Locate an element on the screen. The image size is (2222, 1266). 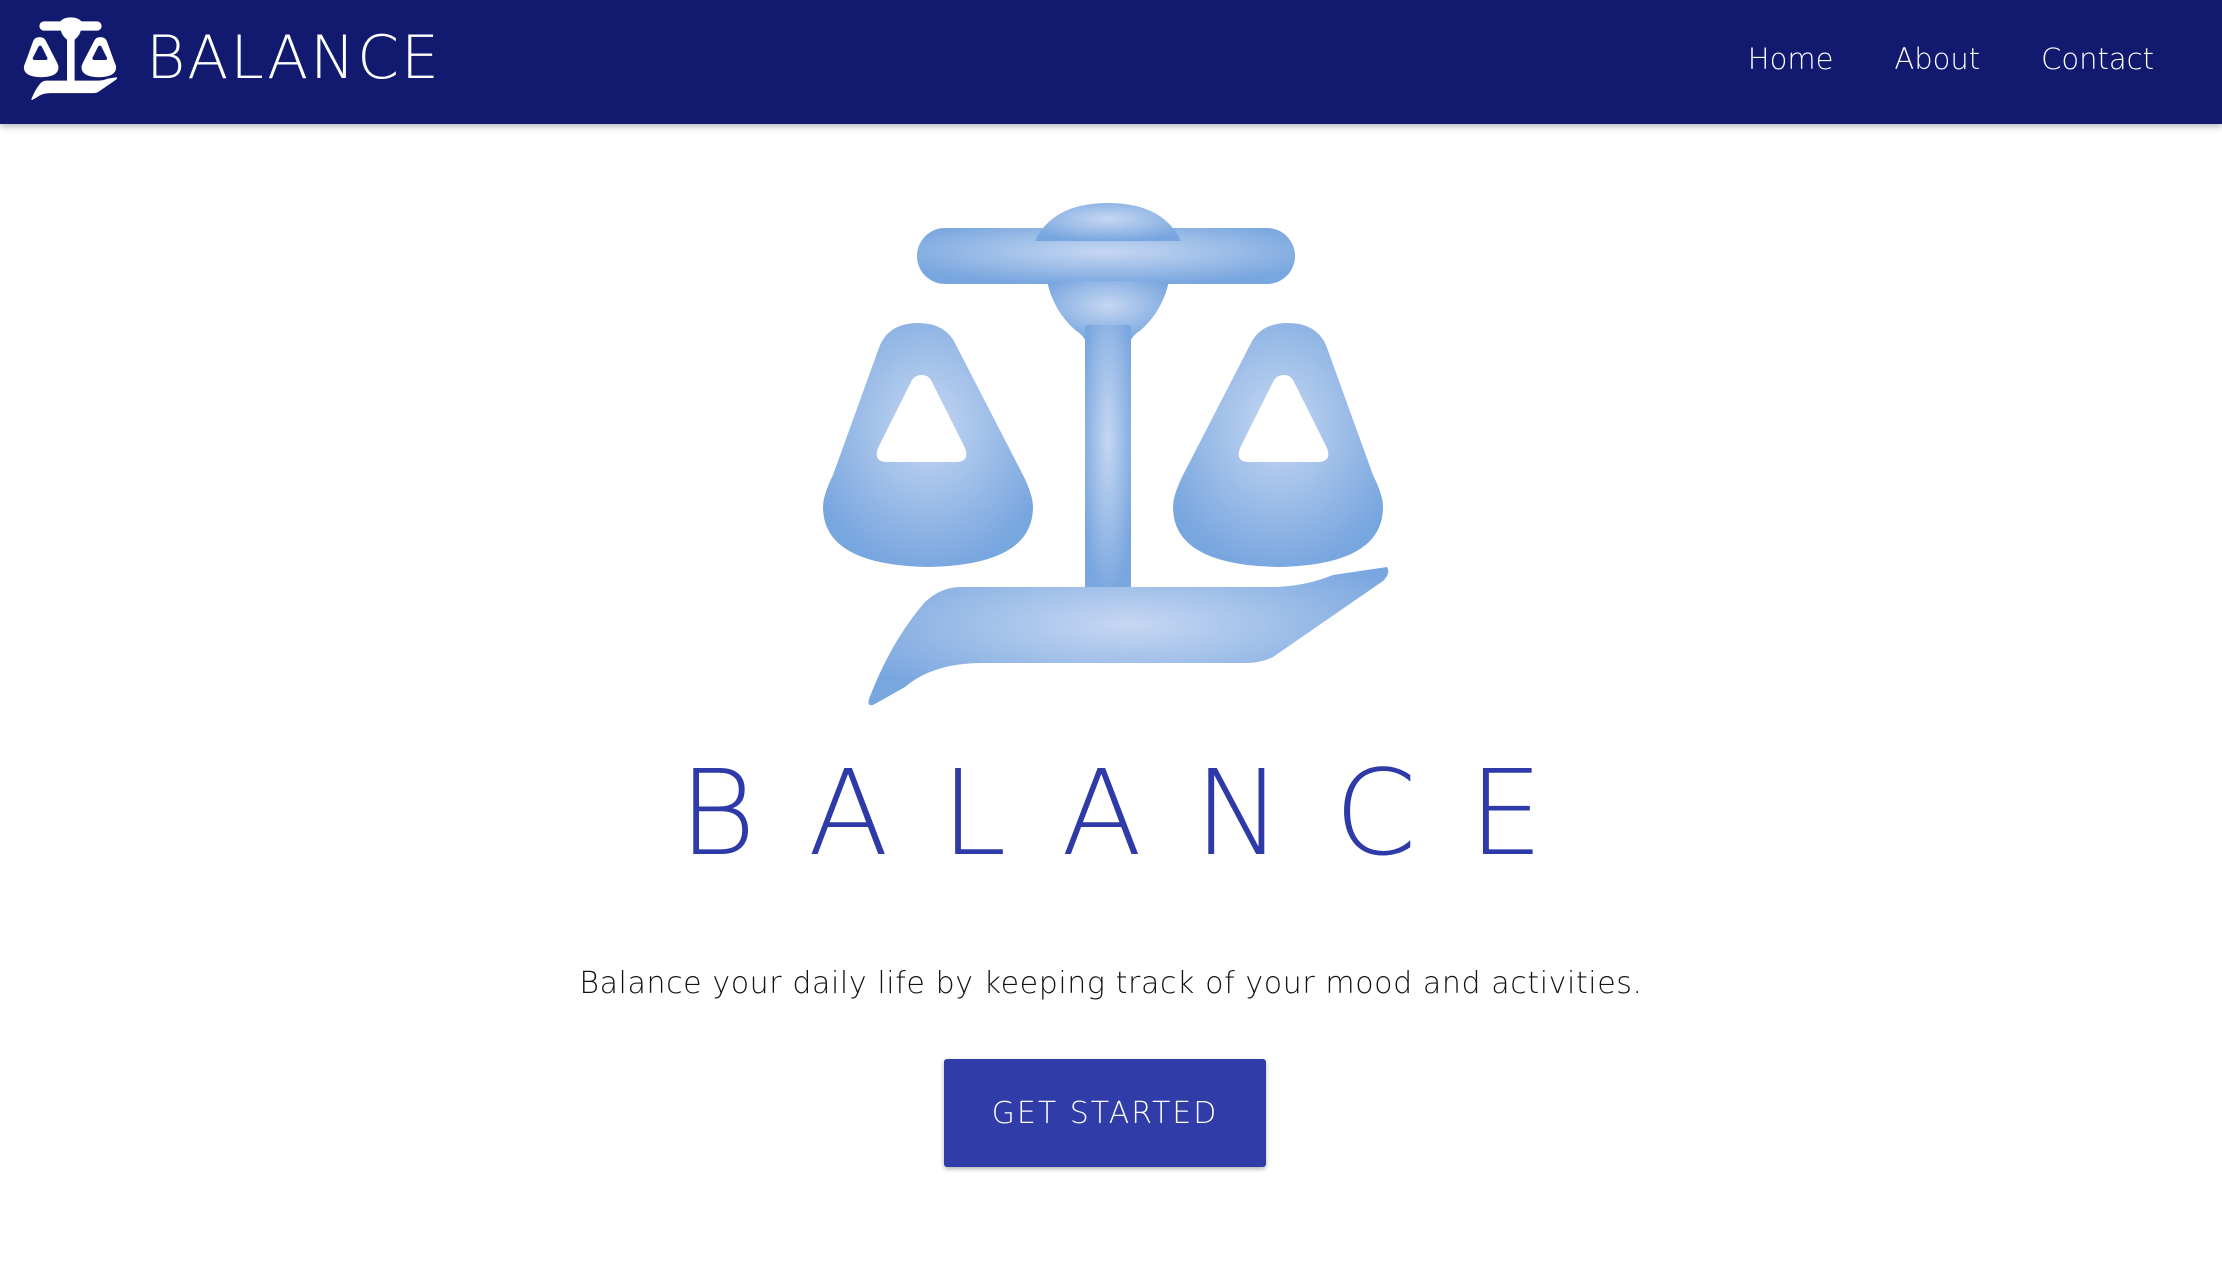
get-started-button: GET STARTED is located at coordinates (1105, 1113).